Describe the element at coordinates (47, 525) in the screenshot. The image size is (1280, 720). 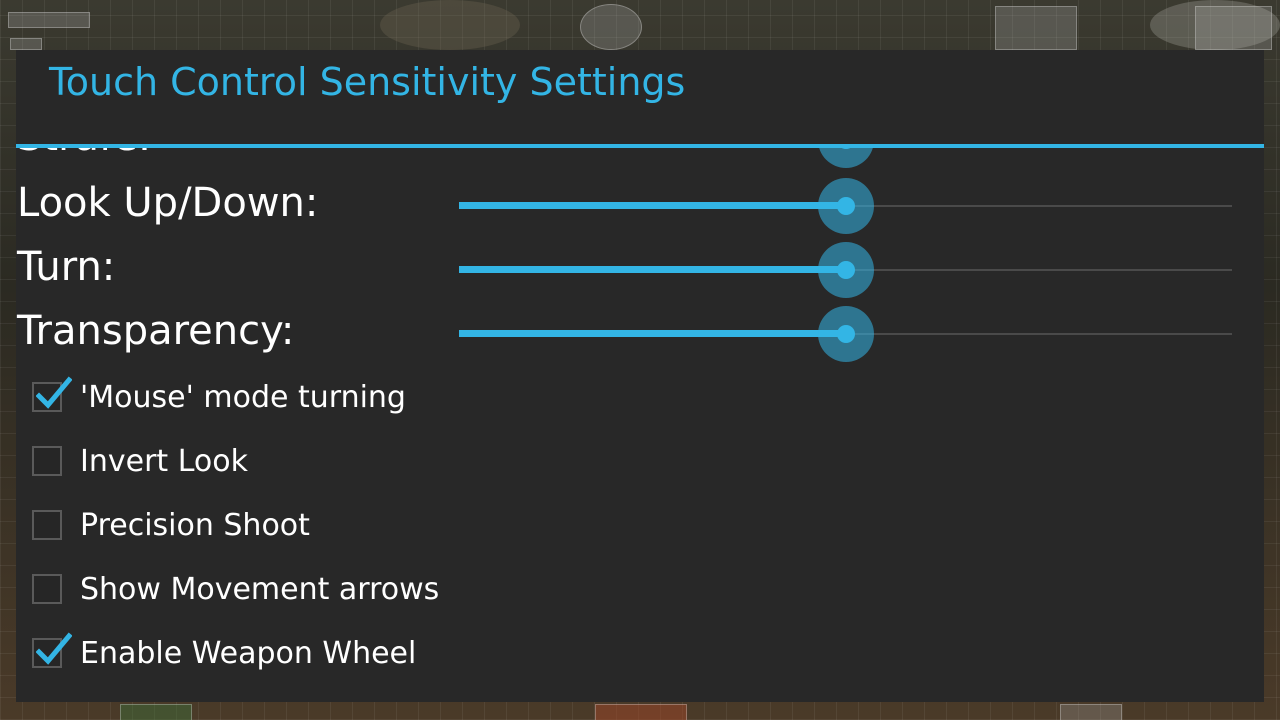
I see `precision-shoot-checkbox` at that location.